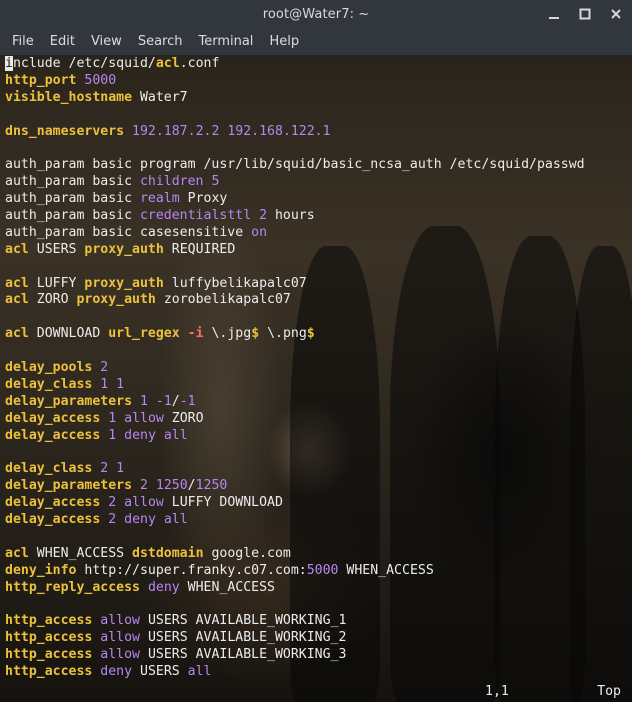 The image size is (632, 702). Describe the element at coordinates (69, 401) in the screenshot. I see `code-token: delay_parameters` at that location.